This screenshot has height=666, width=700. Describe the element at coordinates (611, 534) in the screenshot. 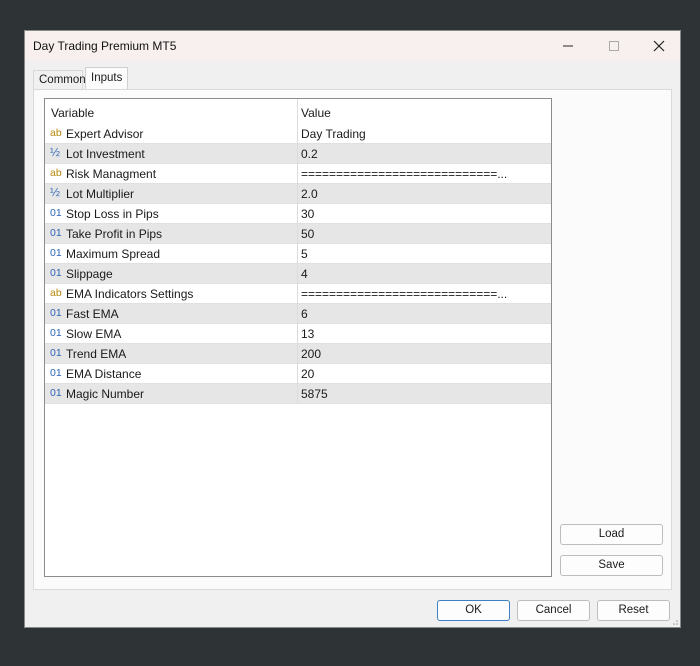

I see `load-button: Load` at that location.